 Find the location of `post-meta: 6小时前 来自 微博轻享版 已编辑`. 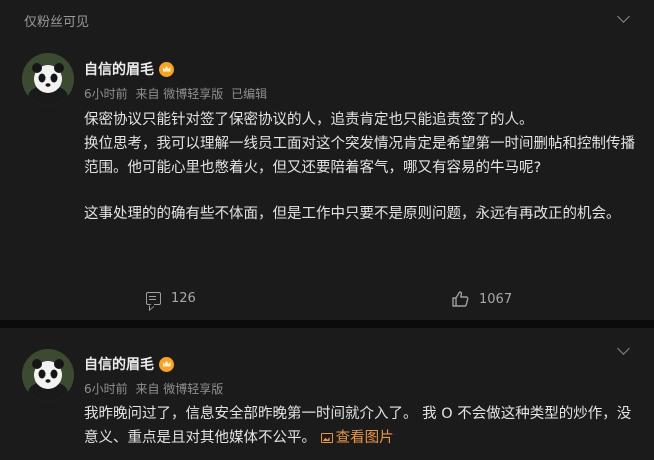

post-meta: 6小时前 来自 微博轻享版 已编辑 is located at coordinates (177, 93).